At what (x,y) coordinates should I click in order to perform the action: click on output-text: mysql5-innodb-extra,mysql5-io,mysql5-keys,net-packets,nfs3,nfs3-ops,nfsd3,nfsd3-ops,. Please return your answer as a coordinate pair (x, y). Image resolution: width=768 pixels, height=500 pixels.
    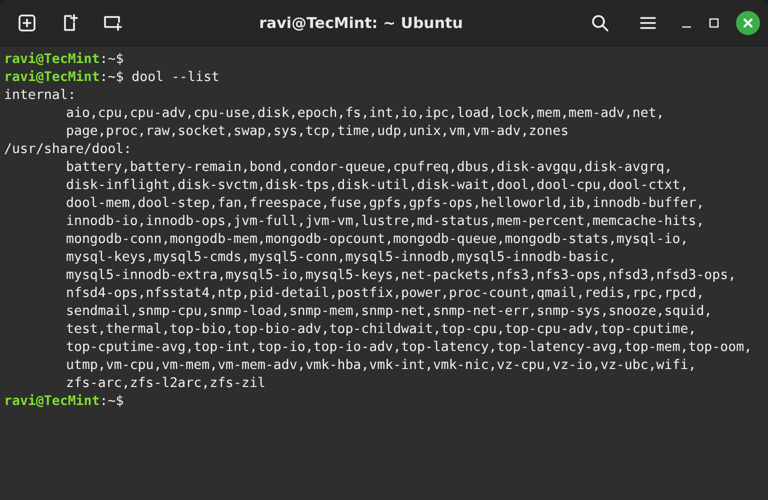
    Looking at the image, I should click on (401, 276).